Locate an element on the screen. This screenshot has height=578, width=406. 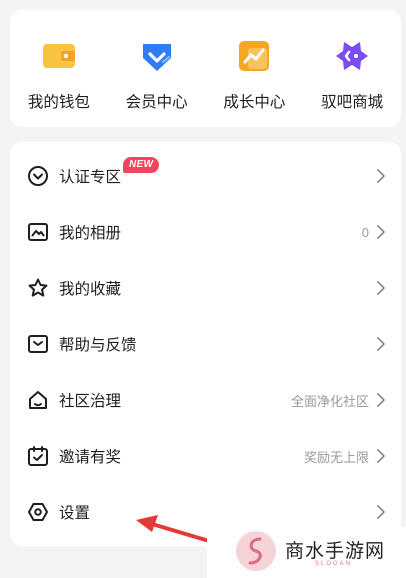
menu-item-label: 社区治理 is located at coordinates (90, 401).